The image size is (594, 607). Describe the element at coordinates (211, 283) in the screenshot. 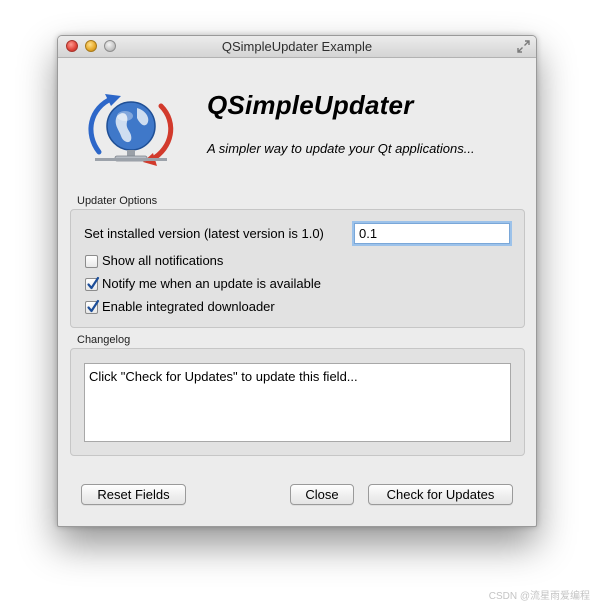

I see `notify-update-label: Notify me when an update is available` at that location.